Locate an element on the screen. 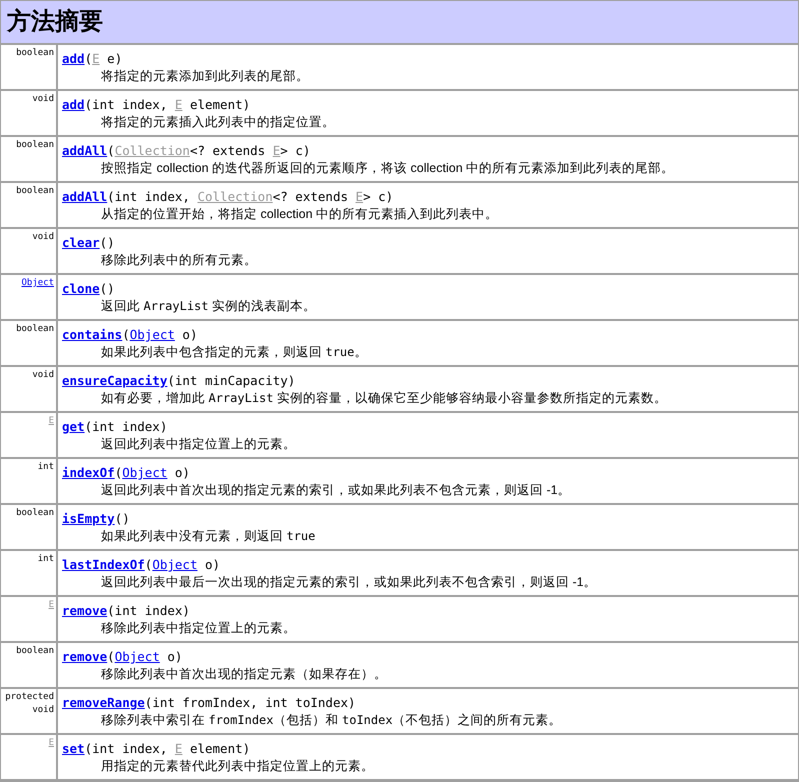  signature-text: (int fromIndex, int toIndex) is located at coordinates (250, 702).